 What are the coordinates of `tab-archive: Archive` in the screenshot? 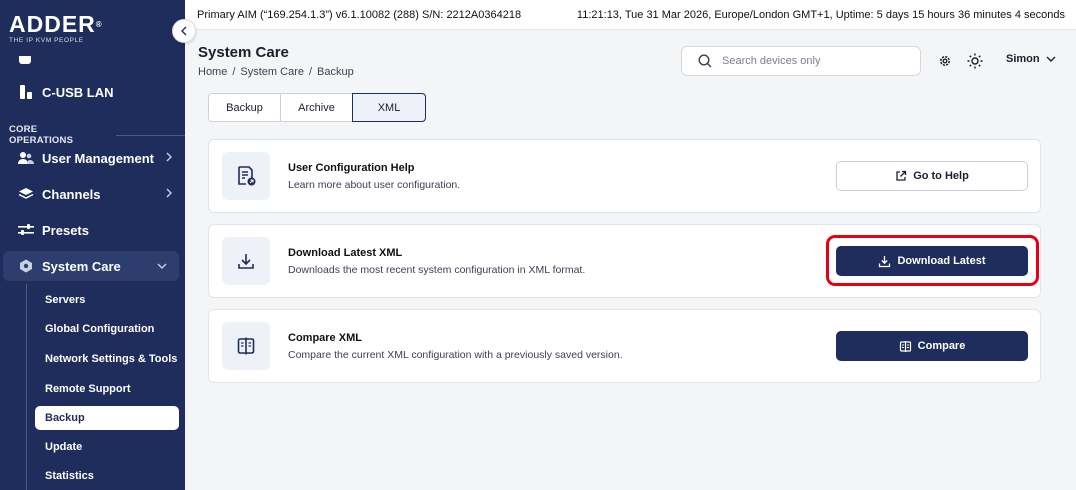 It's located at (316, 107).